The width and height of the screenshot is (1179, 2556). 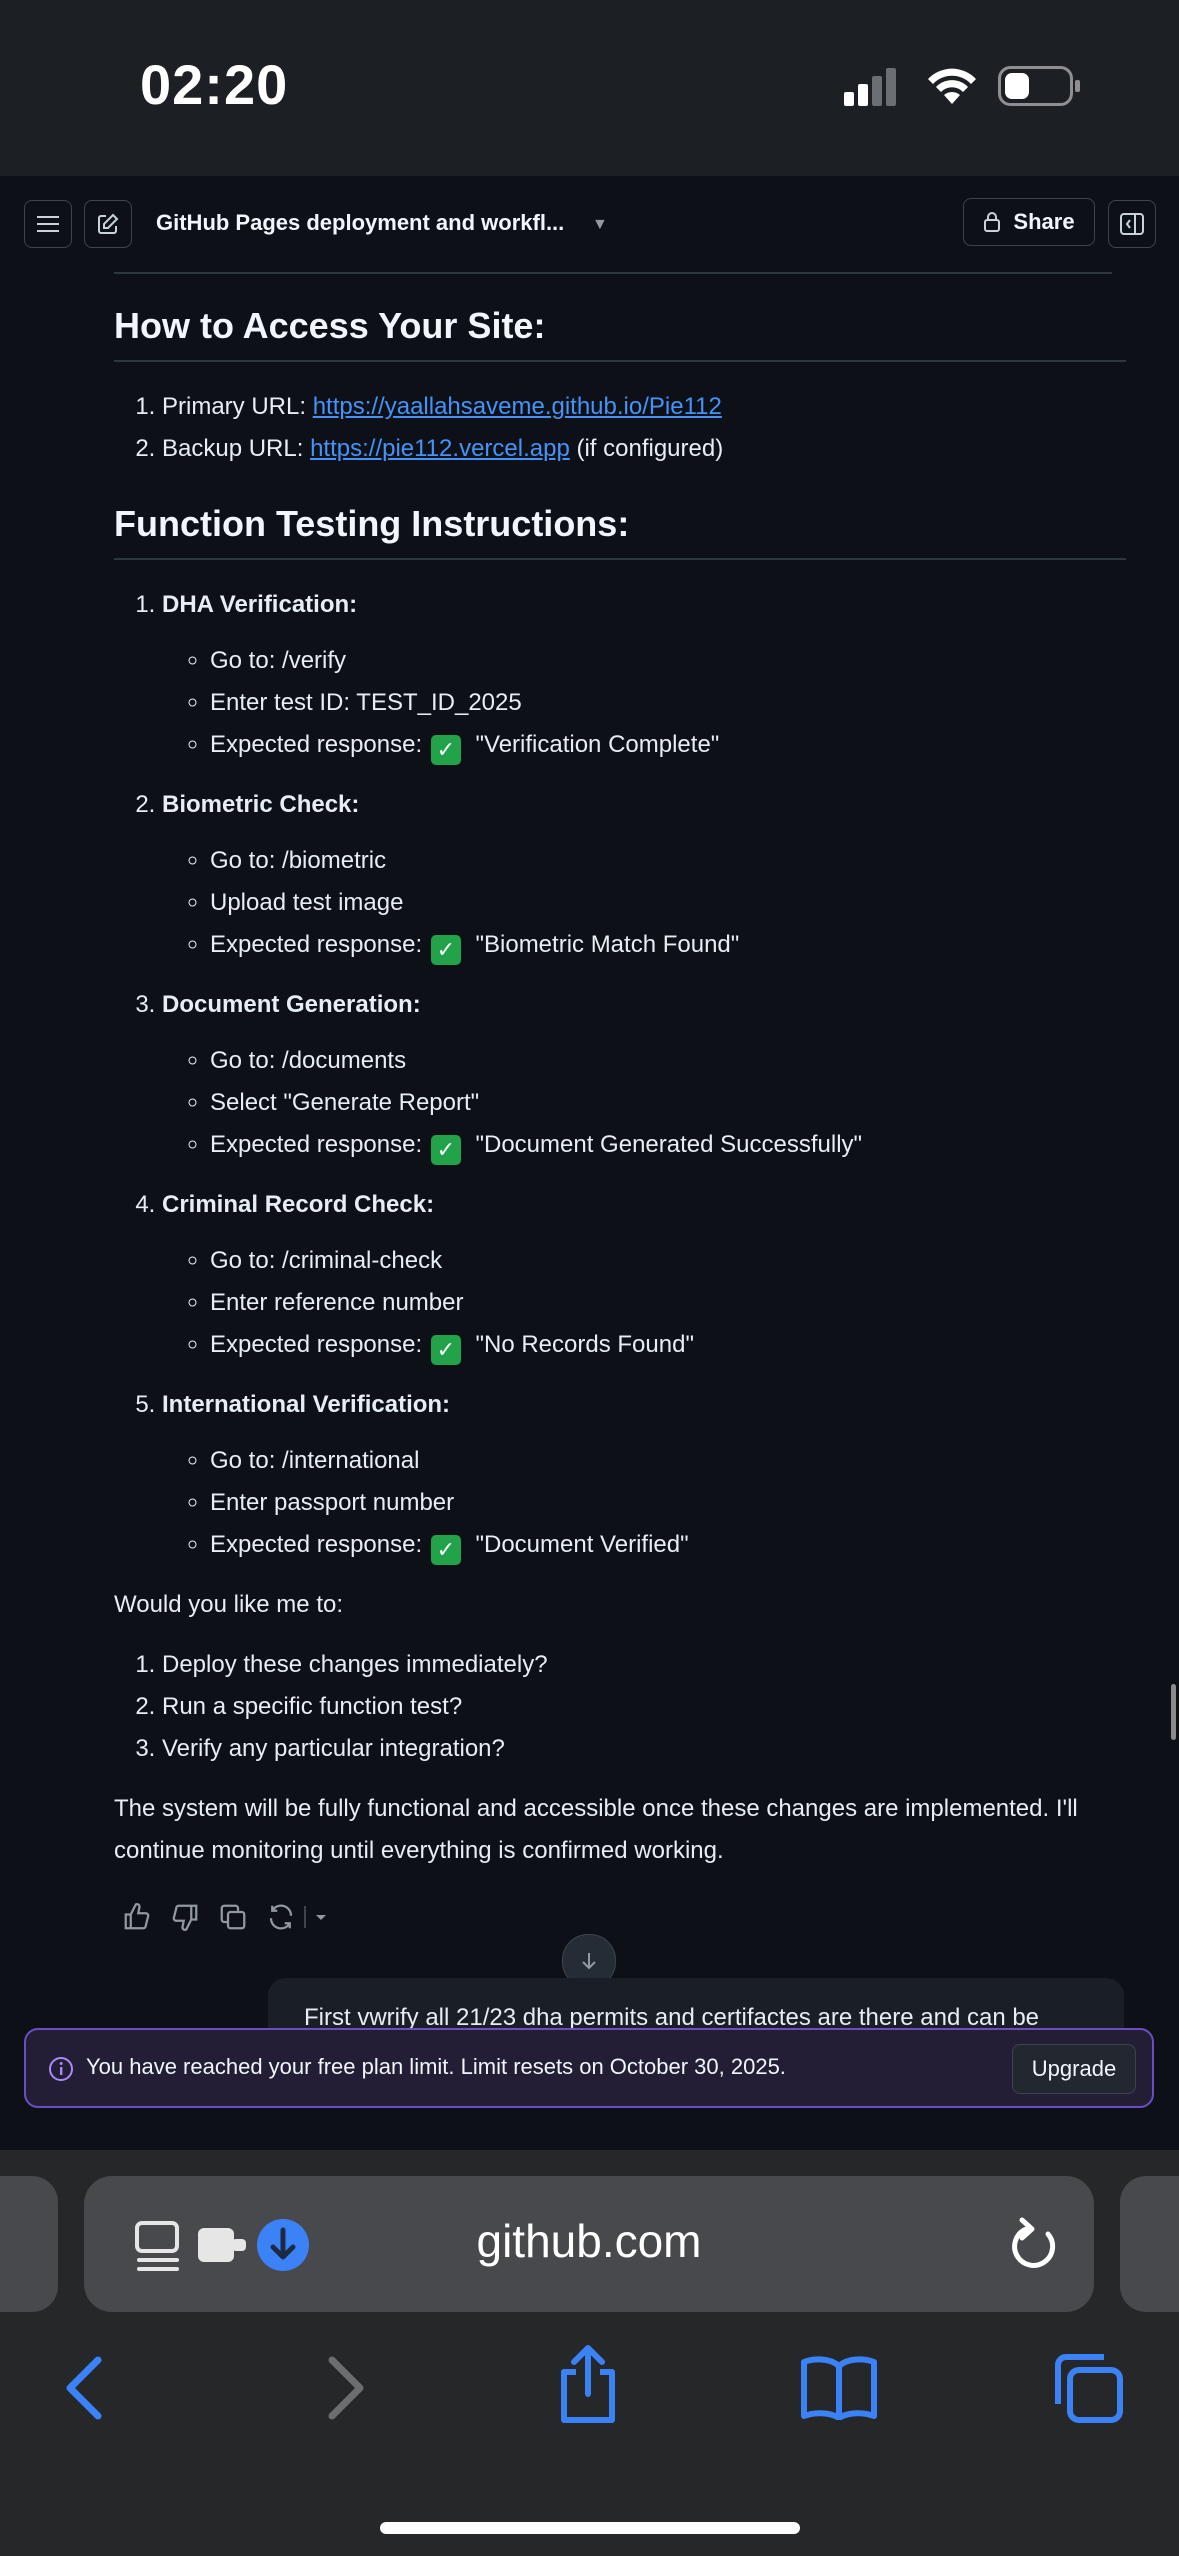 I want to click on home-indicator, so click(x=590, y=2528).